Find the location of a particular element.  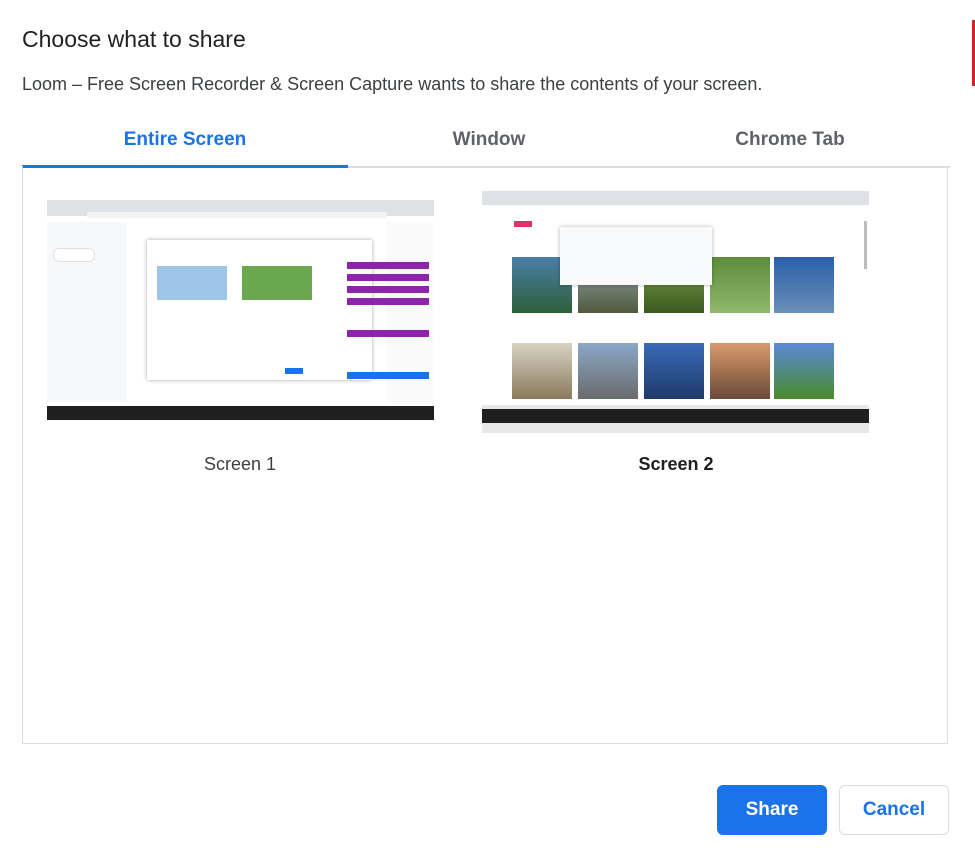

thumbnail-site-logo is located at coordinates (523, 224).